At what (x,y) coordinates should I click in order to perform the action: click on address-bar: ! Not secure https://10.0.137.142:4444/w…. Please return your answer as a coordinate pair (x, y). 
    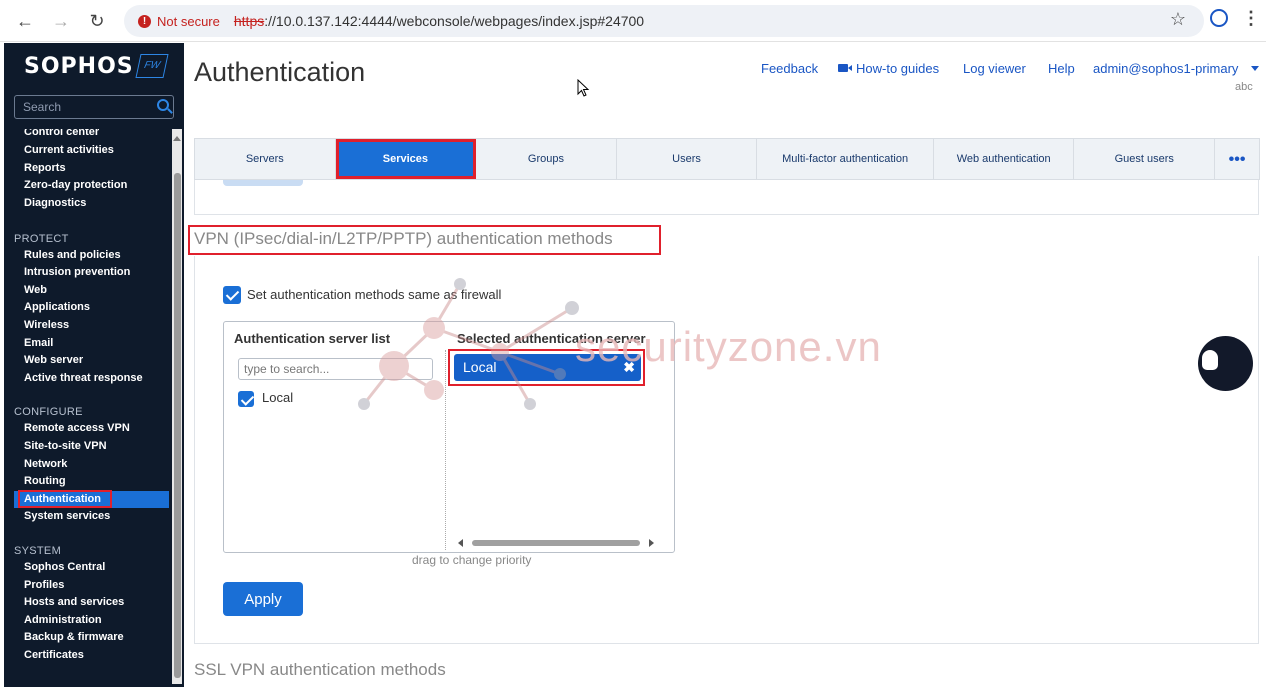
    Looking at the image, I should click on (664, 21).